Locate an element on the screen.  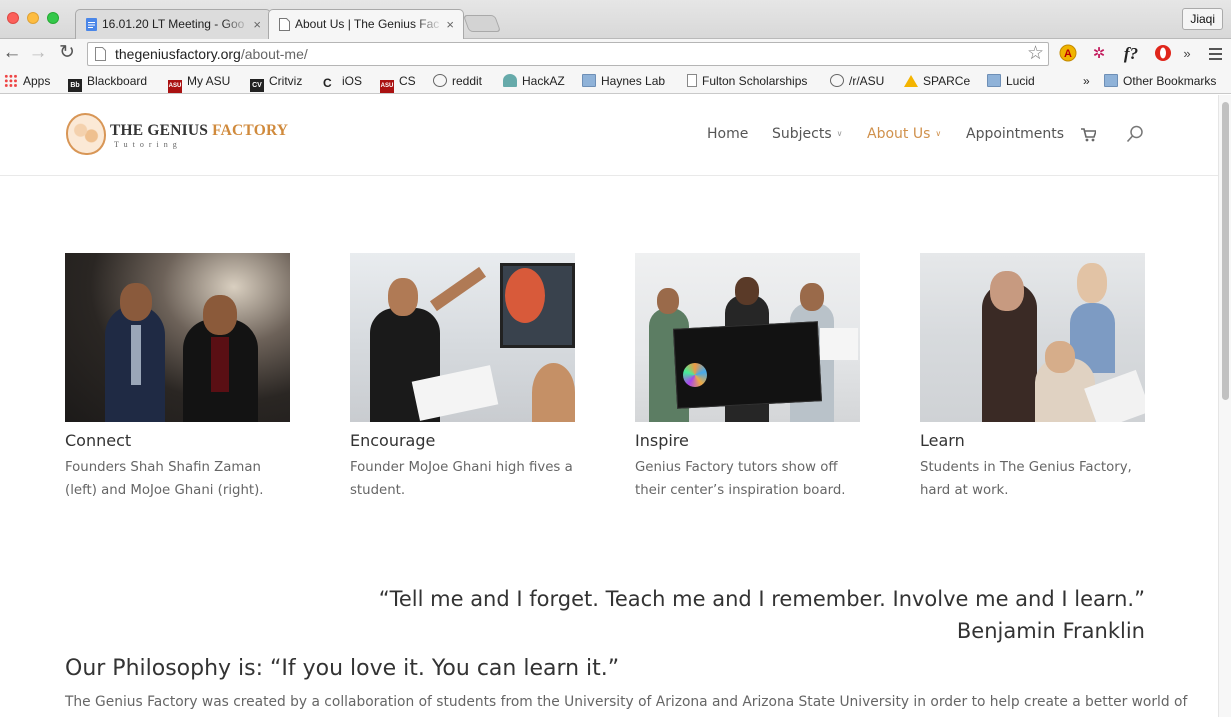
back-arrow-icon: ← is located at coordinates (12, 54).